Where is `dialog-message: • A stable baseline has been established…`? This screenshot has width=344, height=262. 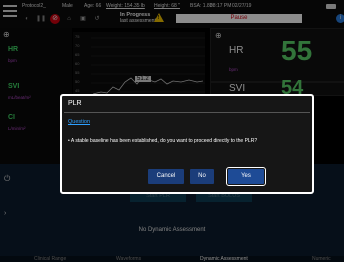
dialog-message: • A stable baseline has been established… is located at coordinates (163, 141).